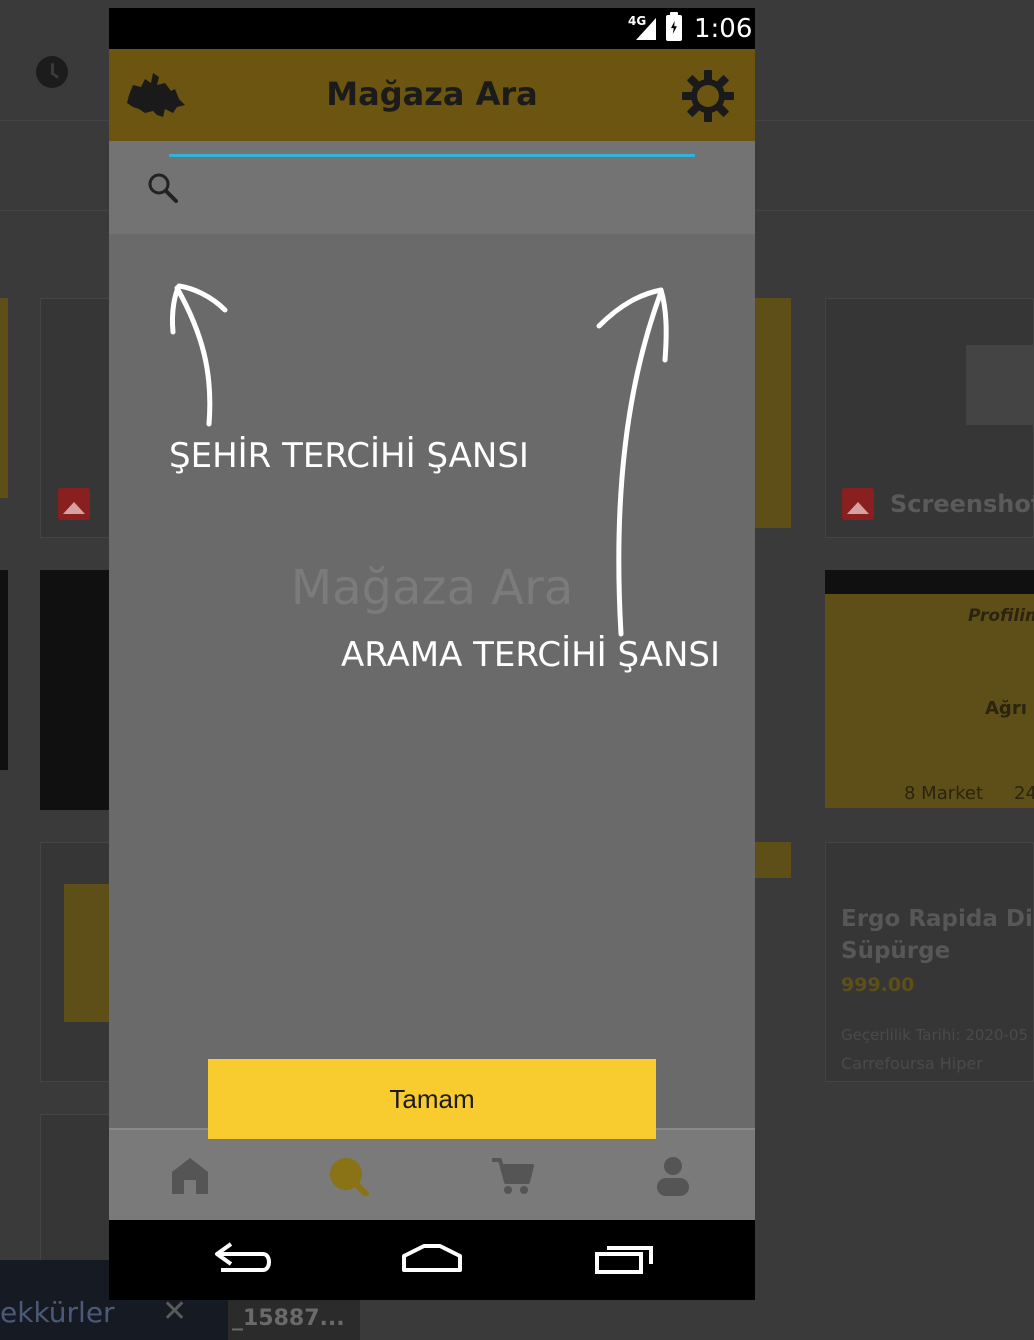 This screenshot has height=1340, width=1034. I want to click on search-bar, so click(432, 187).